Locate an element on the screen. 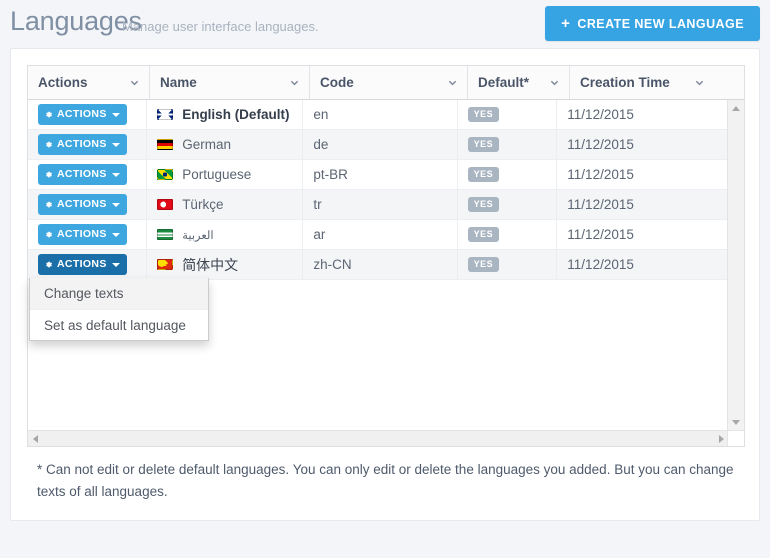 This screenshot has width=770, height=558. table-row: ACTIONS English (Default) en YES 11/12/2015 is located at coordinates (378, 115).